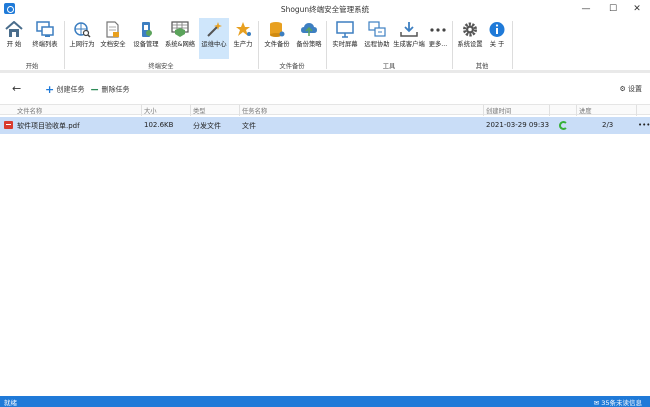 This screenshot has height=407, width=650. I want to click on col-header-task-name: 任务名称, so click(254, 110).